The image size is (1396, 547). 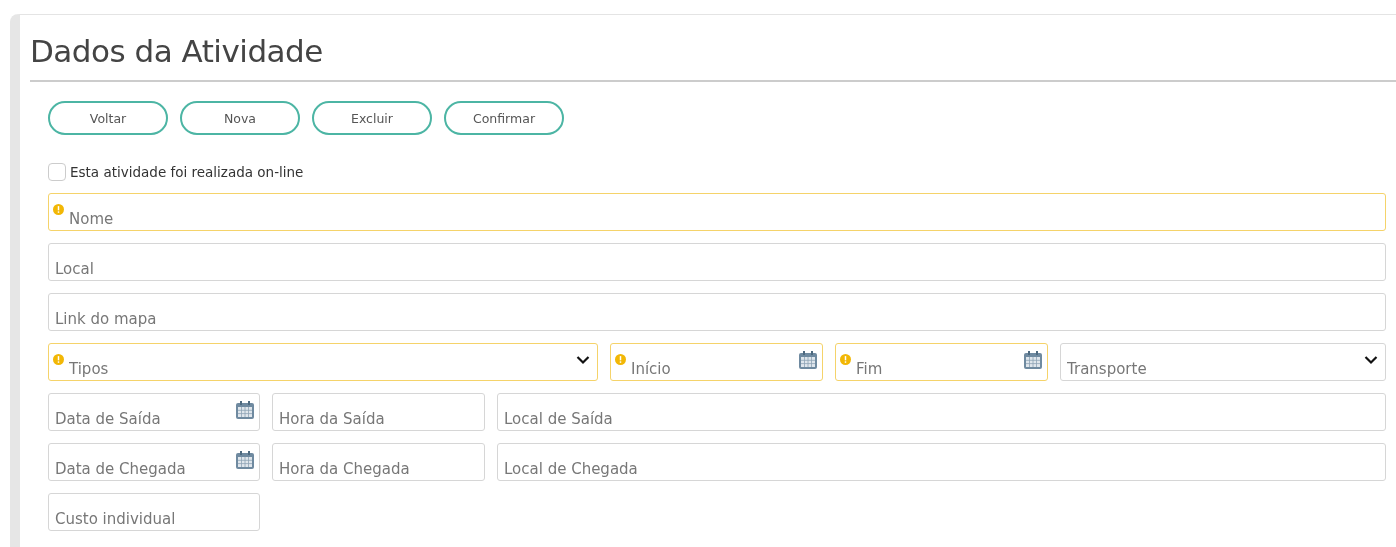 I want to click on action-button: Confirmar, so click(x=504, y=118).